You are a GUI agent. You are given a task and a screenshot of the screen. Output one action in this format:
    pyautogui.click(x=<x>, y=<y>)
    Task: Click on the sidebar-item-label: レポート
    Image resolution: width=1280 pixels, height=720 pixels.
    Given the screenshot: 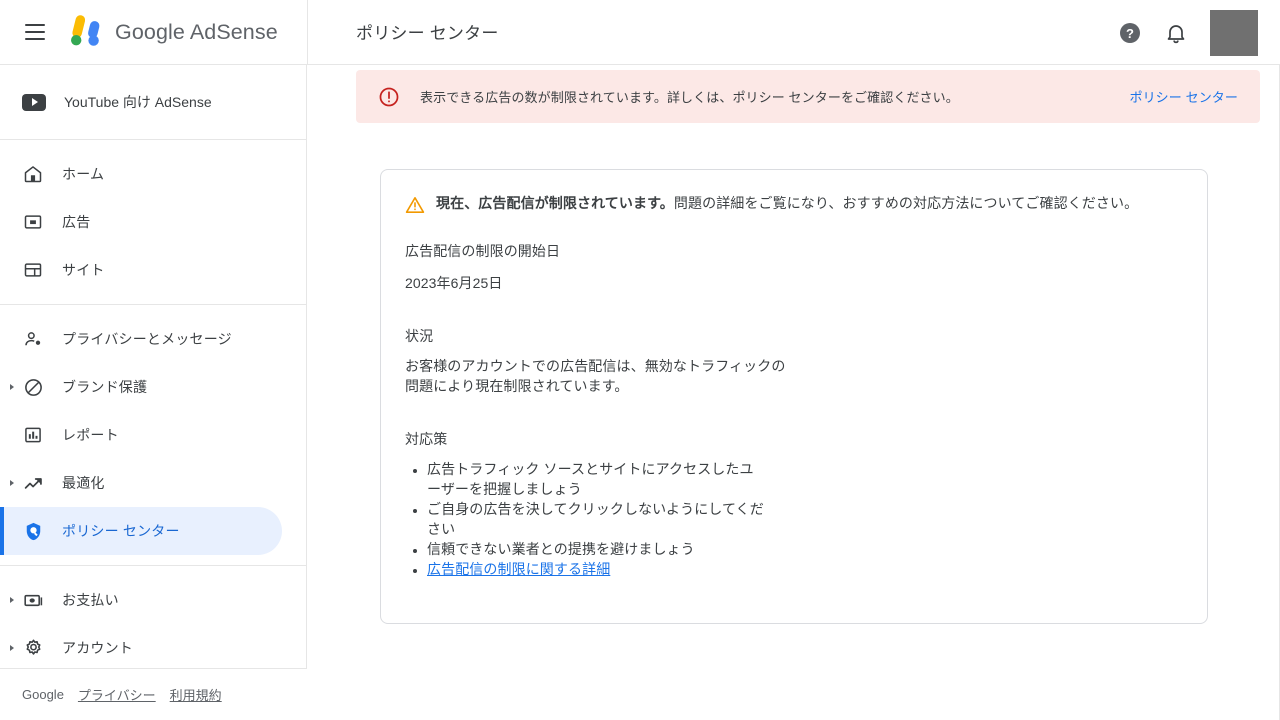 What is the action you would take?
    pyautogui.click(x=90, y=435)
    